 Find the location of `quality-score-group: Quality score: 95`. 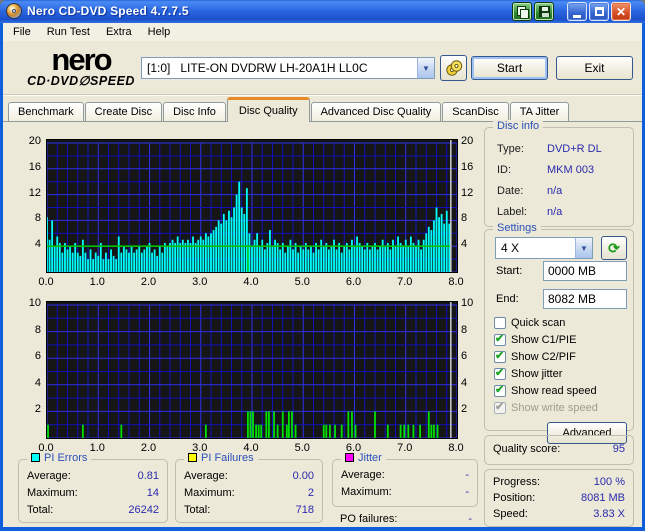

quality-score-group: Quality score: 95 is located at coordinates (559, 450).